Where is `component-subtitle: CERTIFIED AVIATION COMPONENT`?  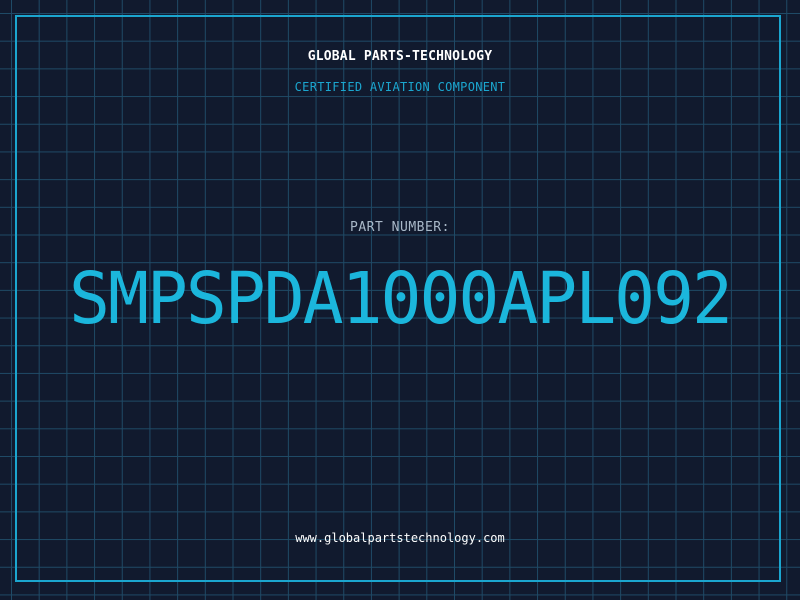 component-subtitle: CERTIFIED AVIATION COMPONENT is located at coordinates (400, 87).